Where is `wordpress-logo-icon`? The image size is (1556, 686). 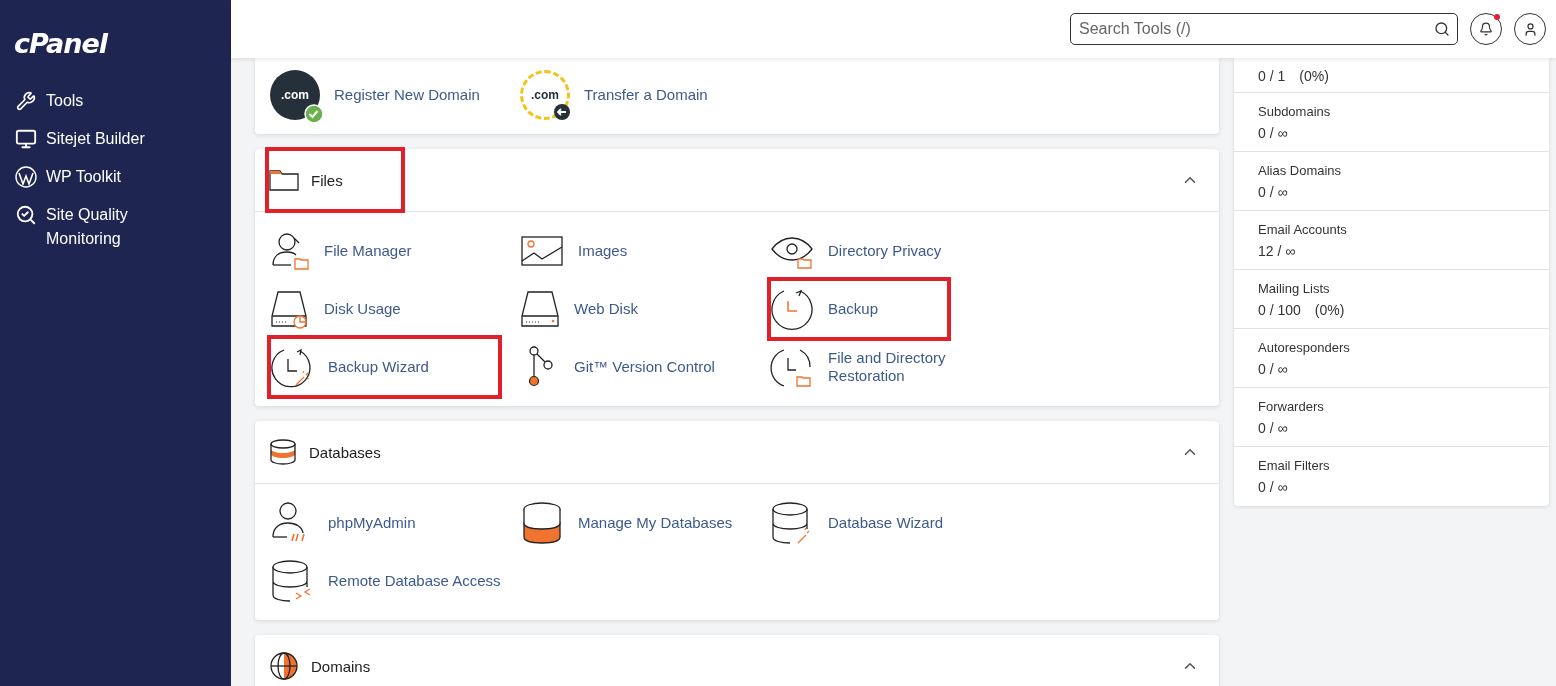 wordpress-logo-icon is located at coordinates (26, 177).